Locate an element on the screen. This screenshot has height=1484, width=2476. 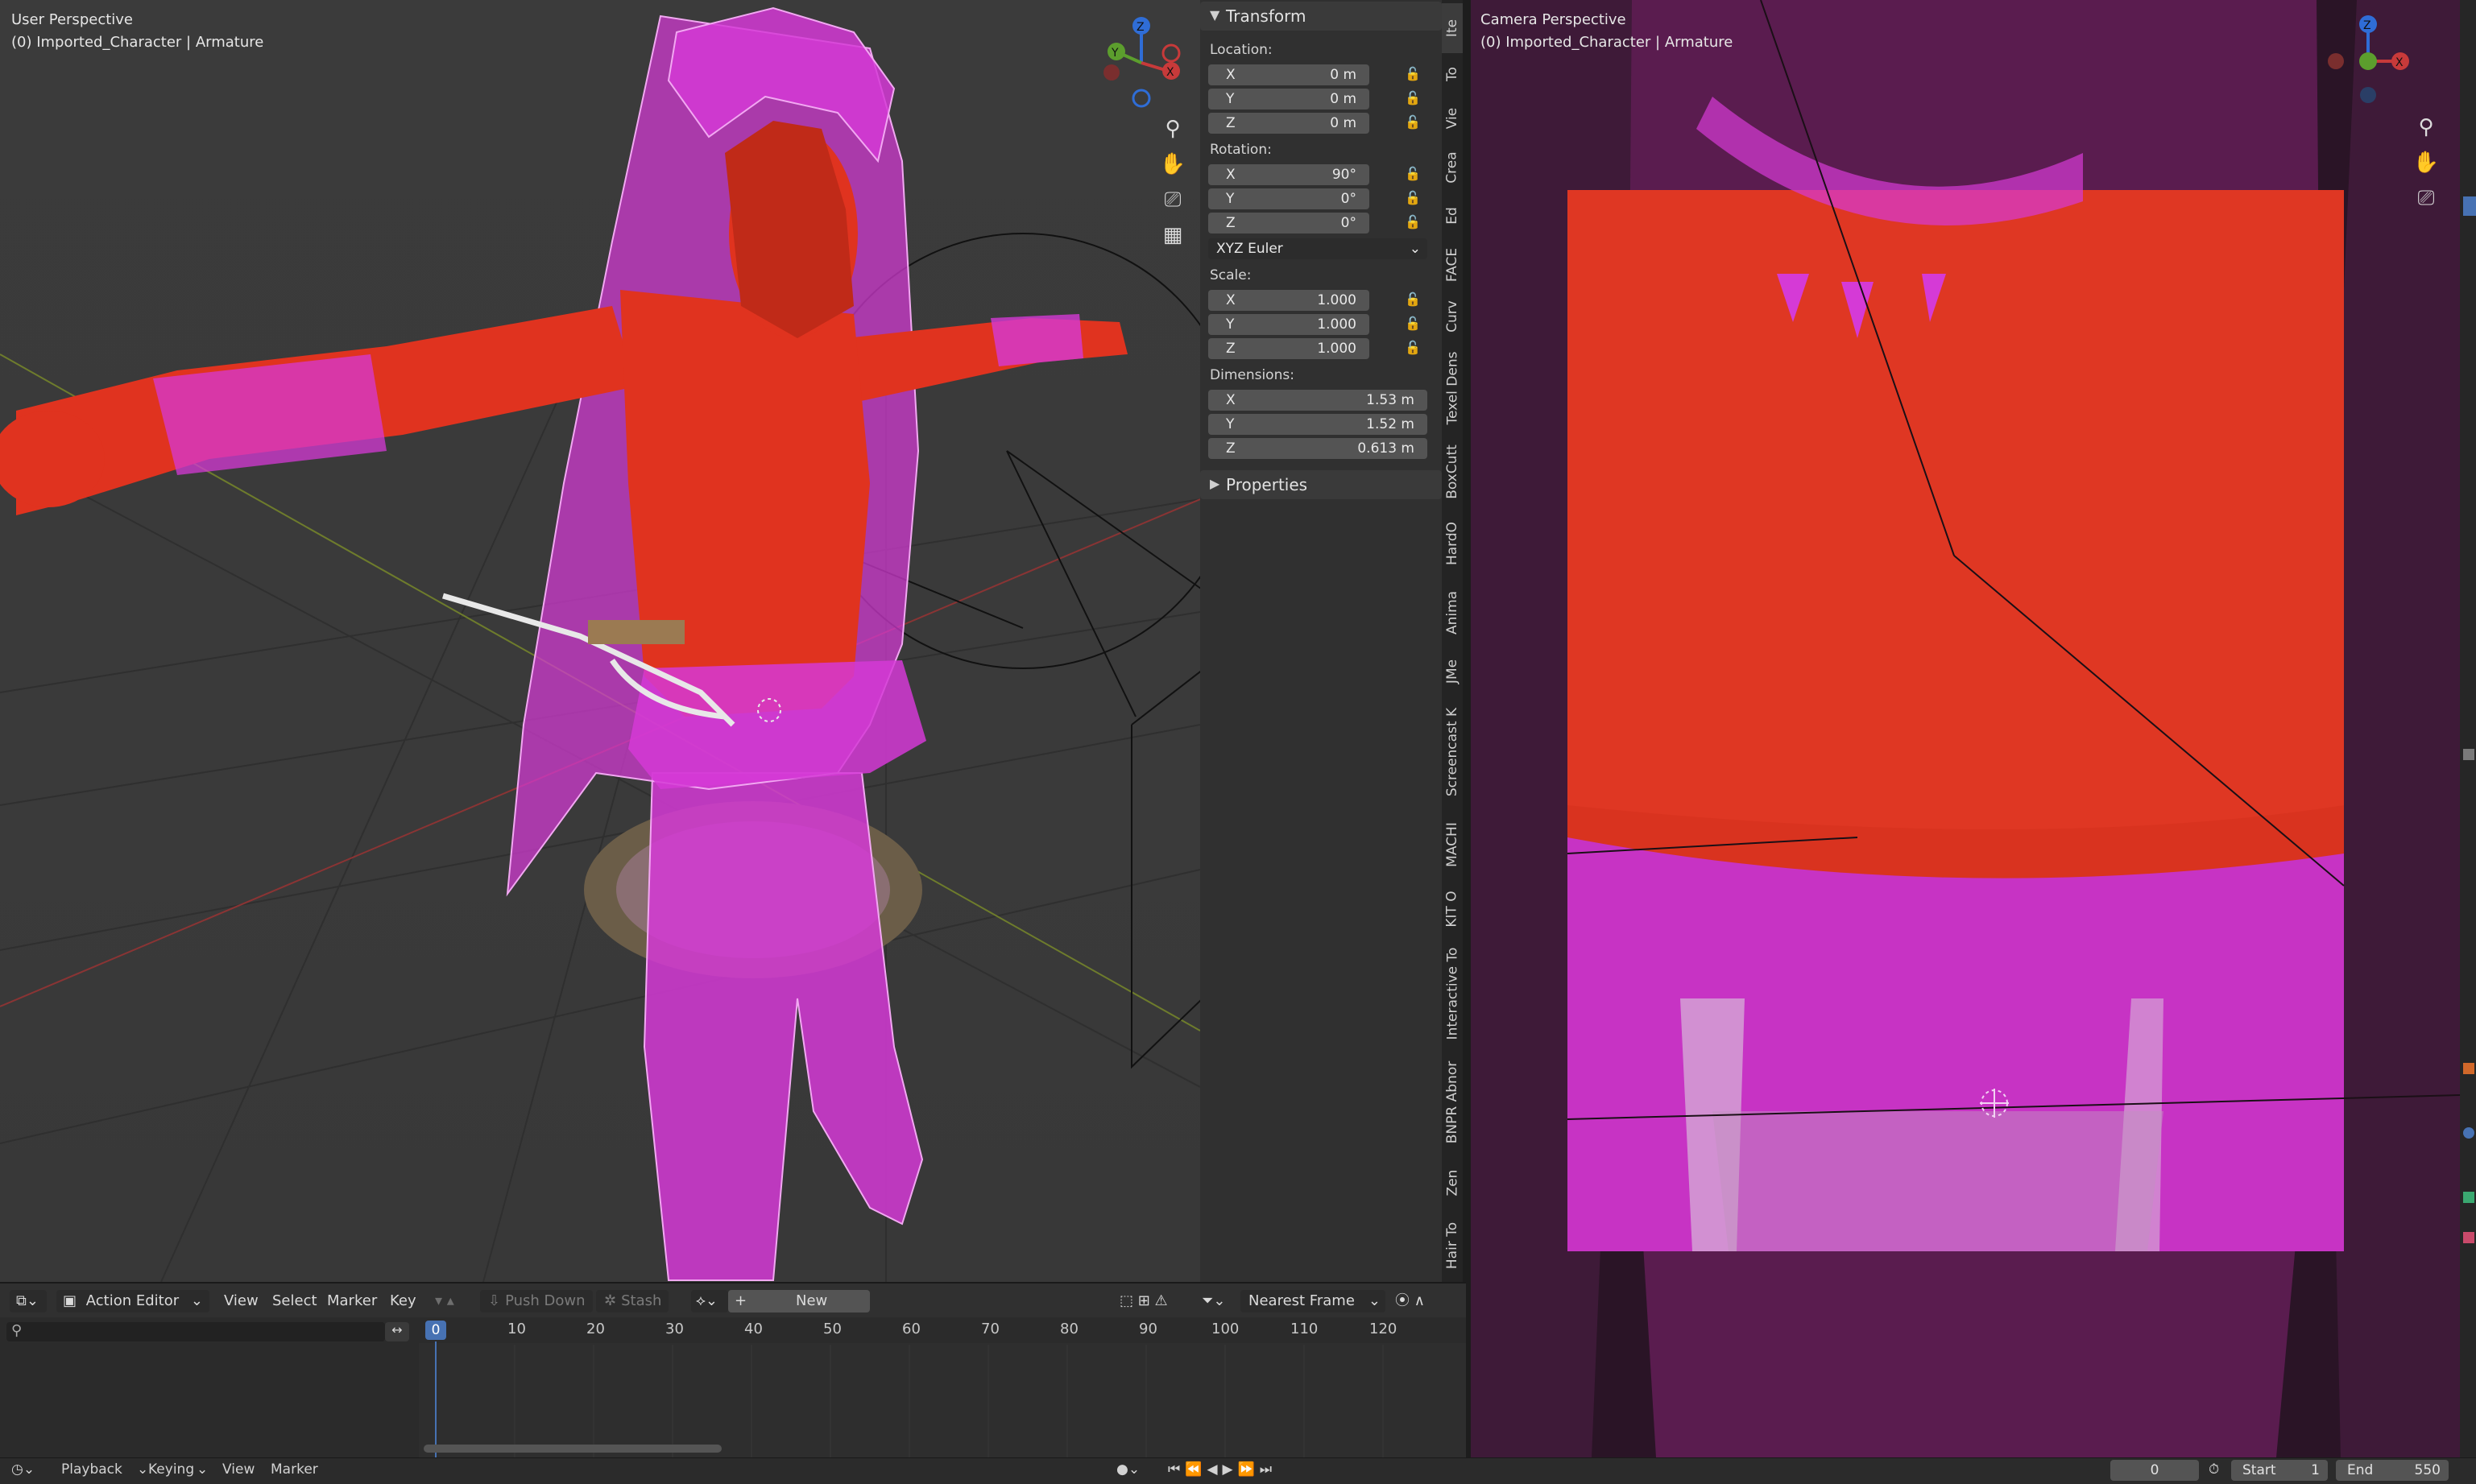
properties-panel-header: ▶ Properties is located at coordinates (1321, 485).